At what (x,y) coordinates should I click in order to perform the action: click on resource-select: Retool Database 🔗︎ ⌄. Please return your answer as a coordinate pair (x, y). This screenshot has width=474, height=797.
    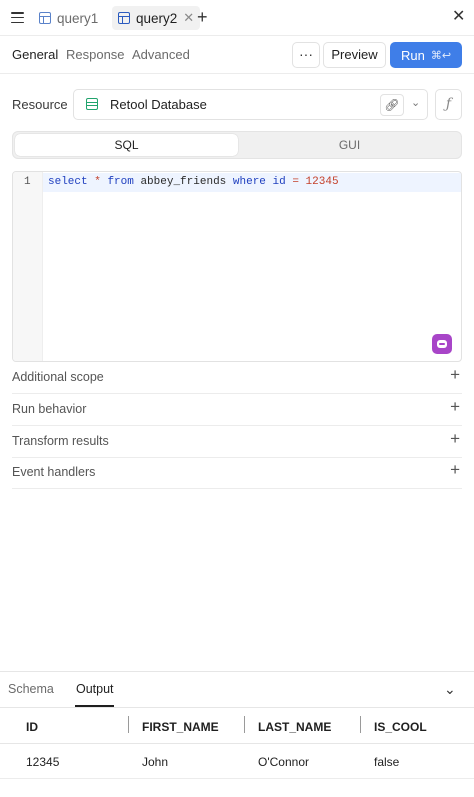
    Looking at the image, I should click on (250, 104).